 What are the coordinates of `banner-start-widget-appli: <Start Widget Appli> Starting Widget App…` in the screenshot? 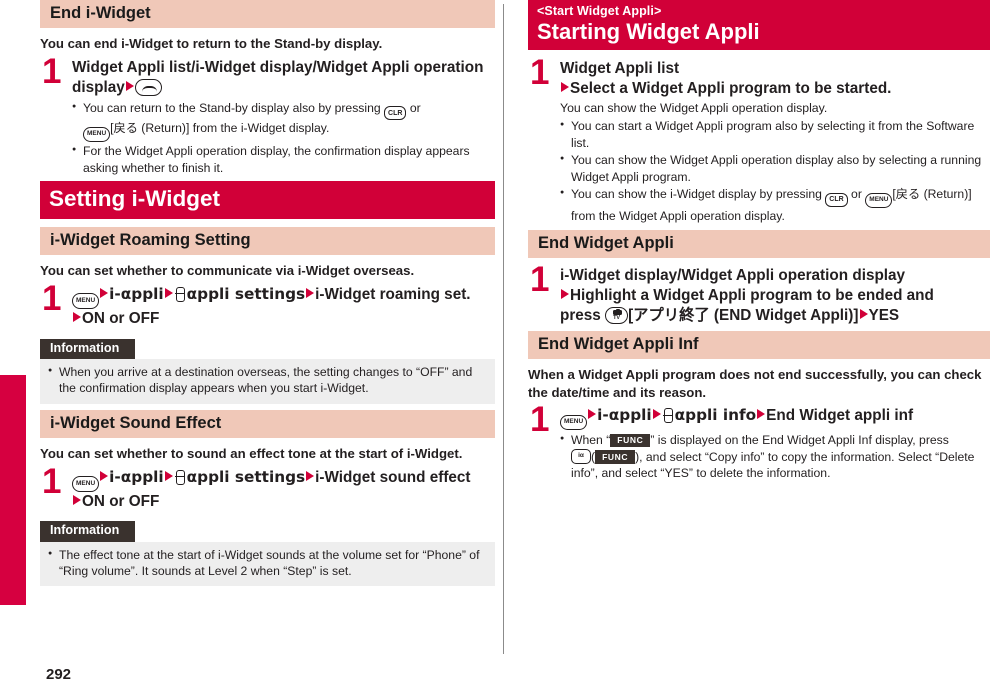 It's located at (759, 25).